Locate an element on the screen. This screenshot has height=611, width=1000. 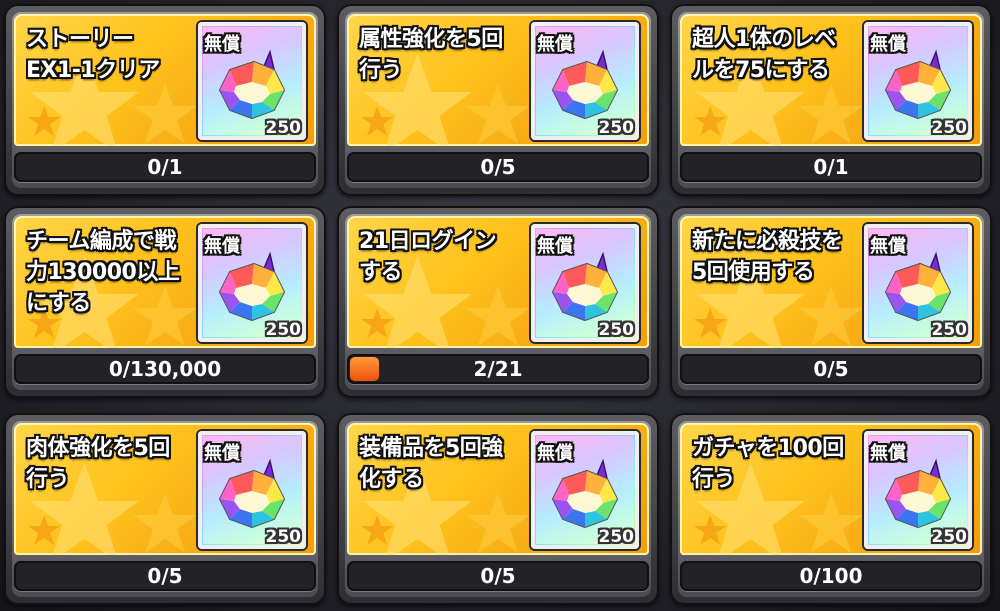
mission-card-frame: 肉体強化を5回 行う 無償 250 0/5 is located at coordinates (165, 509).